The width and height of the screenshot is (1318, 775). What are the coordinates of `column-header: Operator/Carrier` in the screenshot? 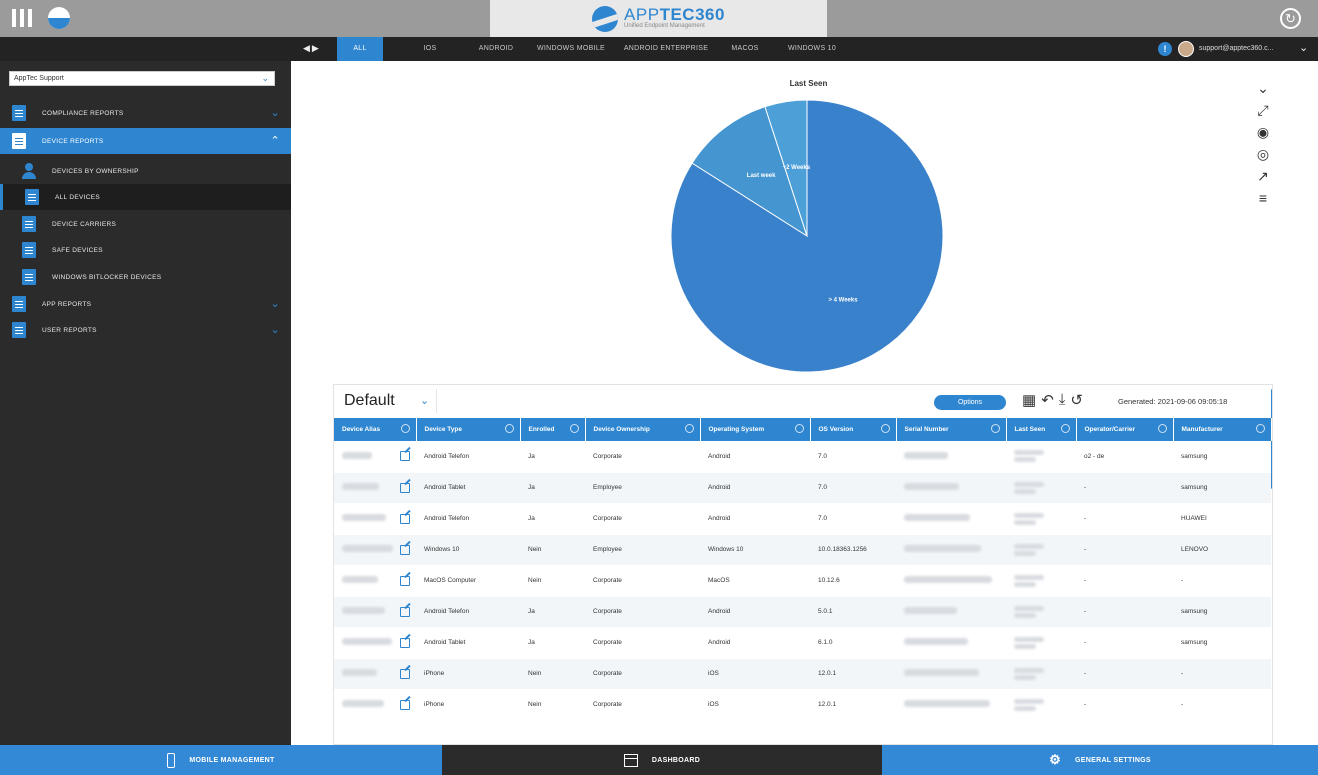 It's located at (1125, 429).